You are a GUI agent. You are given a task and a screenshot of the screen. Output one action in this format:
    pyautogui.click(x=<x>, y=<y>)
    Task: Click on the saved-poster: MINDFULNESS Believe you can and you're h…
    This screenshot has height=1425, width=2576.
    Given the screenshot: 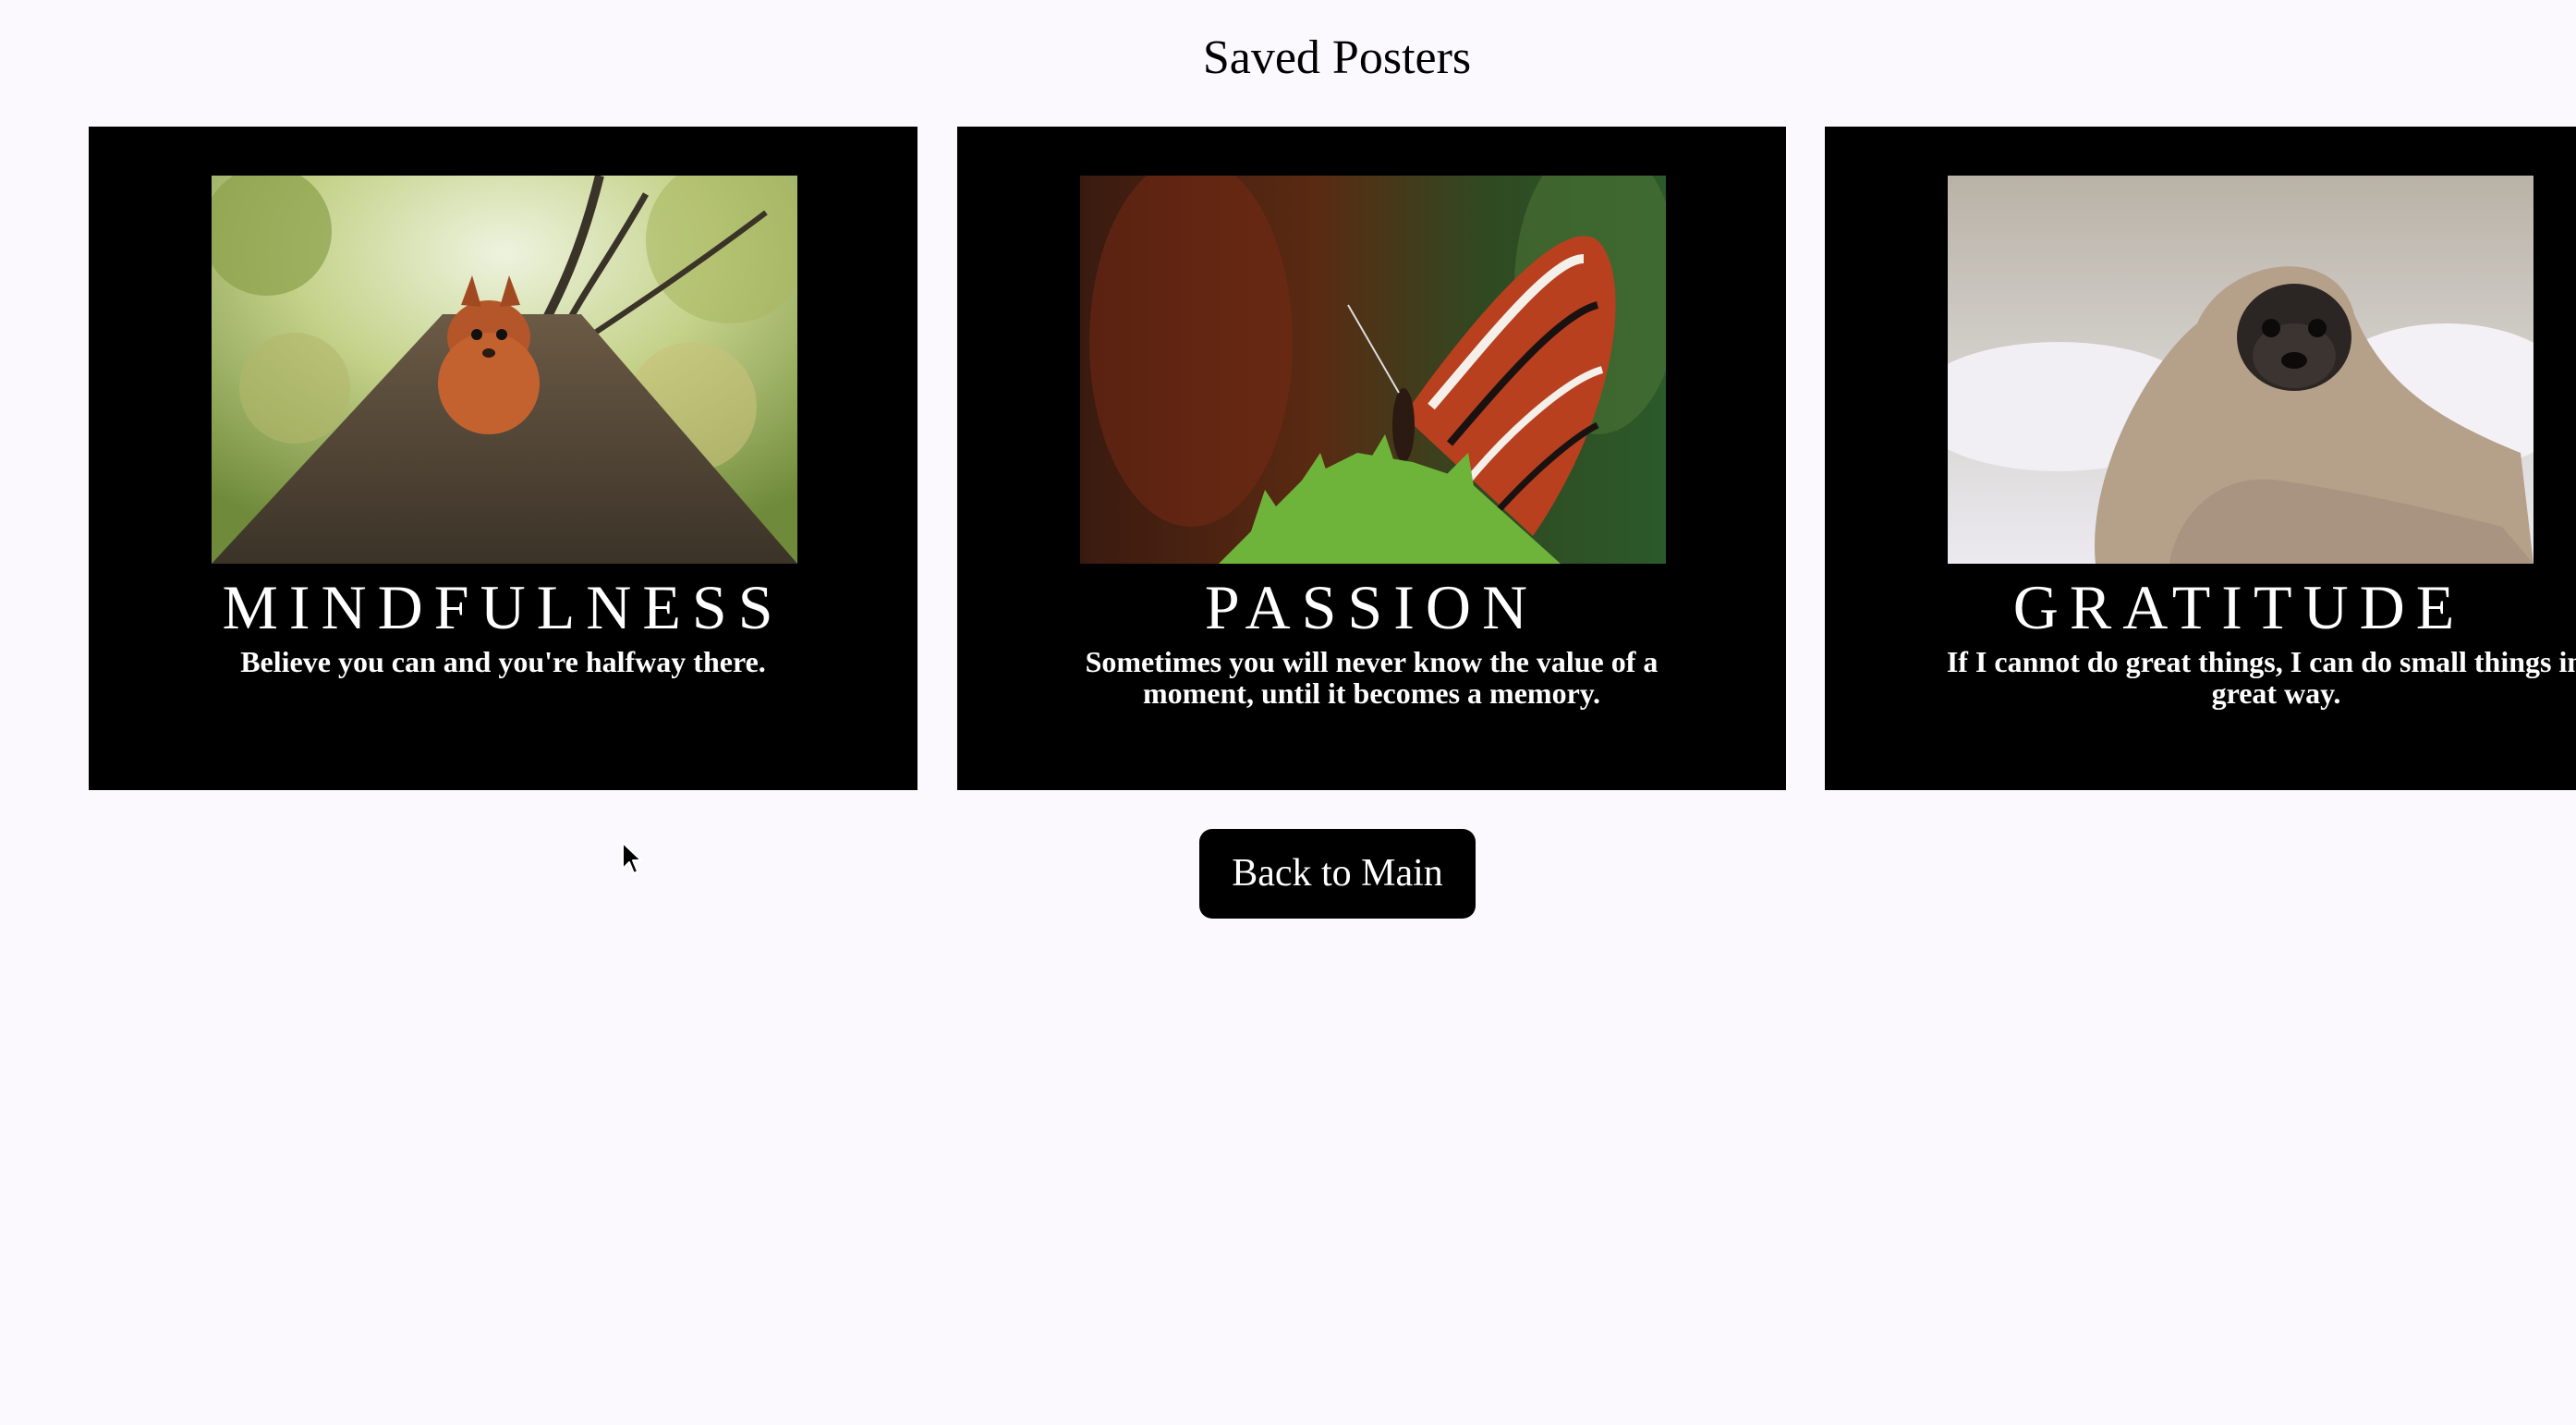 What is the action you would take?
    pyautogui.click(x=503, y=458)
    